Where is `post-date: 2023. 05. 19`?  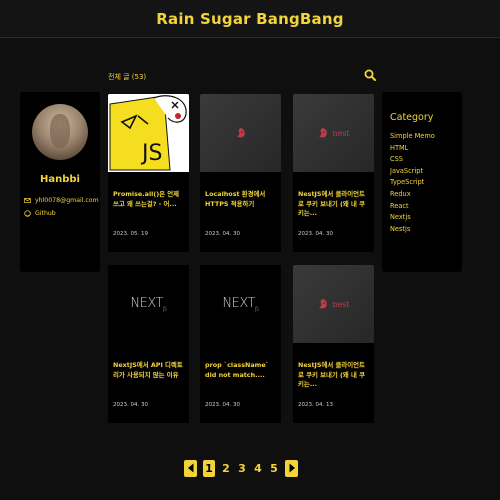
post-date: 2023. 05. 19 is located at coordinates (130, 234).